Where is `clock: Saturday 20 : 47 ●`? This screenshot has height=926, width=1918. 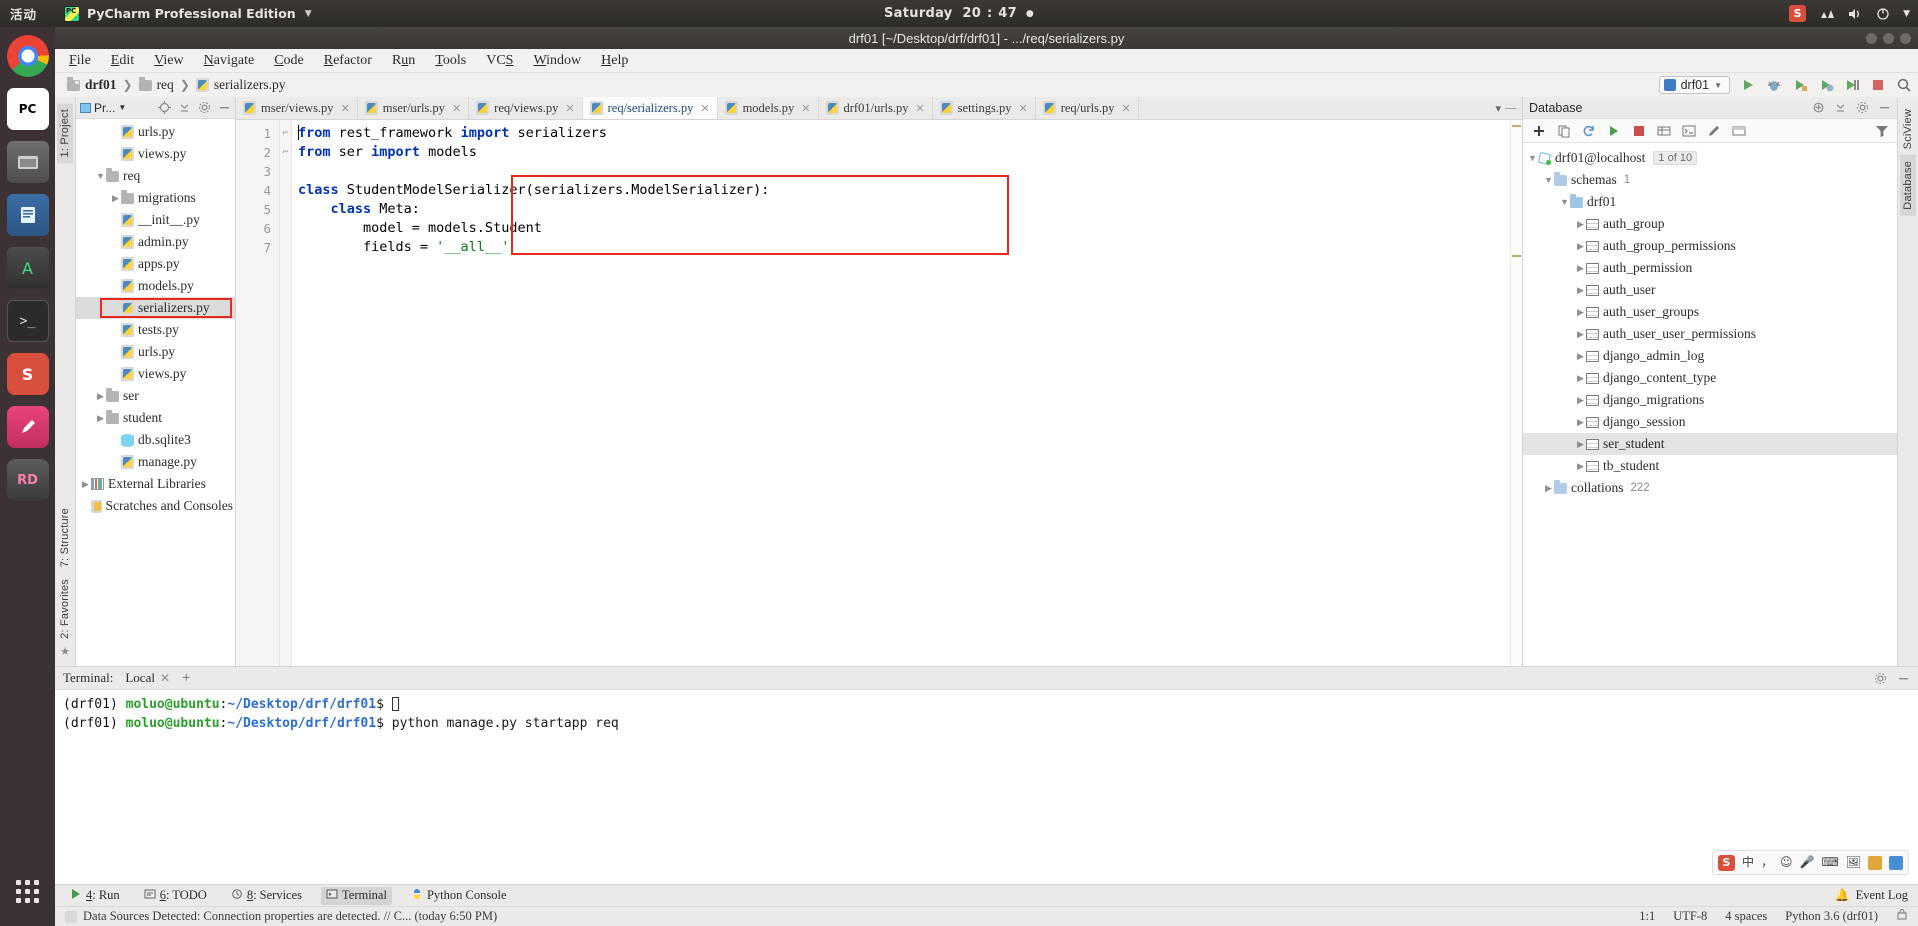 clock: Saturday 20 : 47 ● is located at coordinates (959, 13).